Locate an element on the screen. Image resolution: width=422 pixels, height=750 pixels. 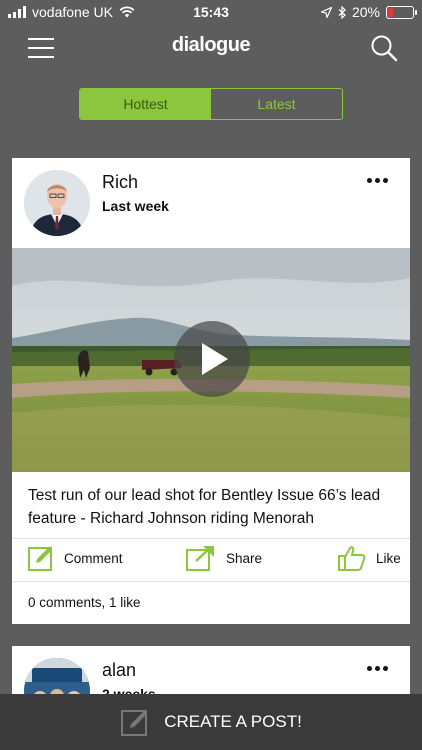
create-post-button: CREATE A POST! is located at coordinates (211, 722).